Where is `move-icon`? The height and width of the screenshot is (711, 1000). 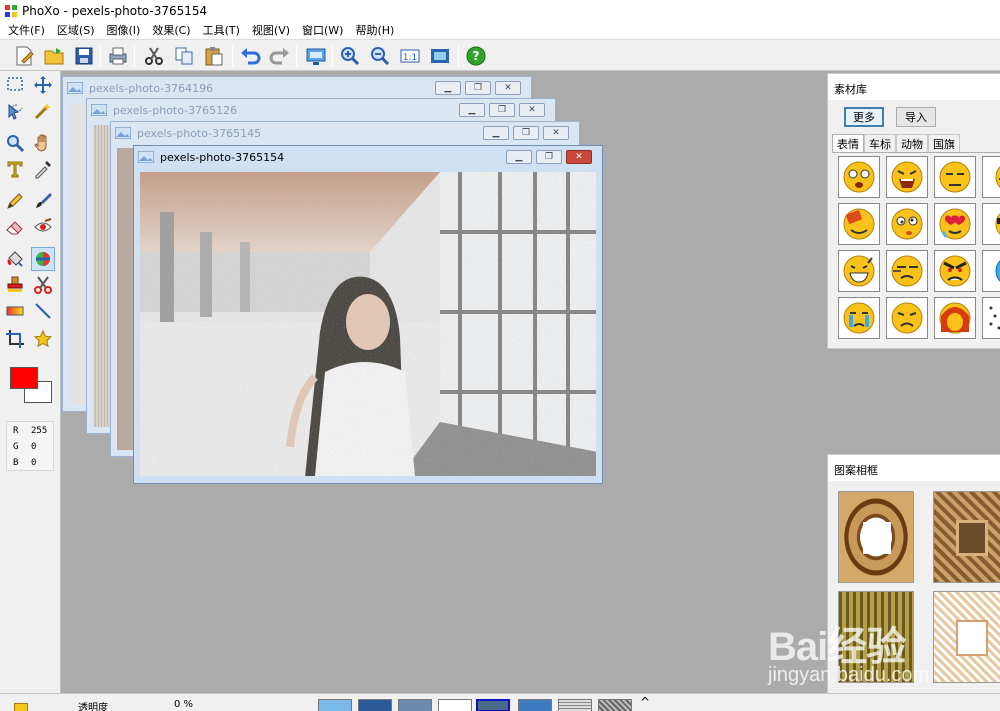 move-icon is located at coordinates (43, 85).